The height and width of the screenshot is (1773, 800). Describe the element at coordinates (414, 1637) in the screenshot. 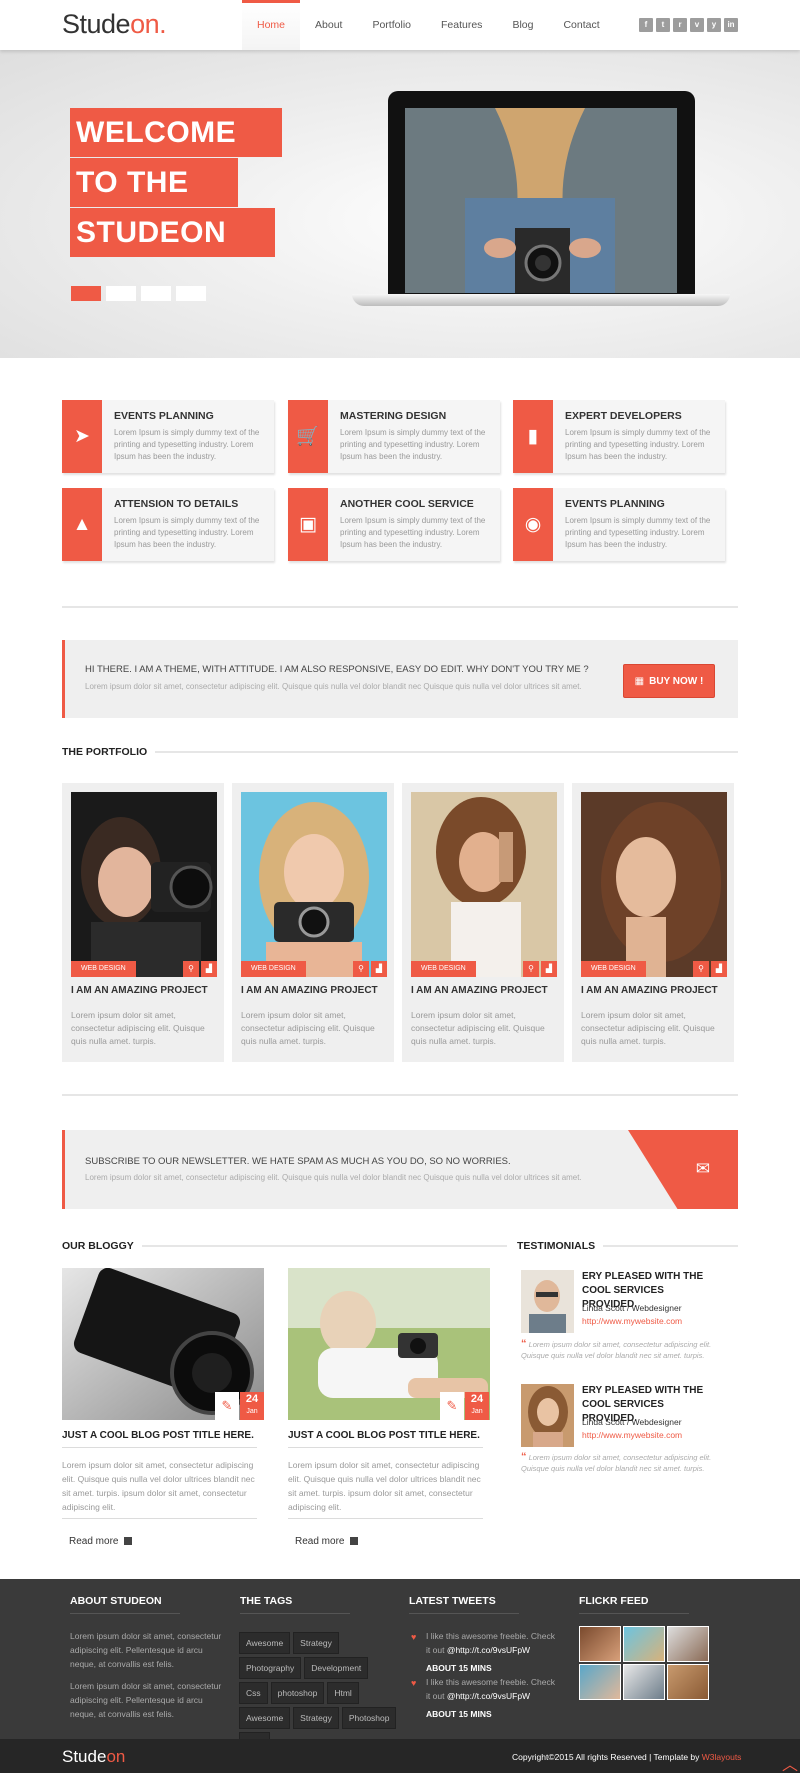

I see `twitter-bird-icon: ♥` at that location.